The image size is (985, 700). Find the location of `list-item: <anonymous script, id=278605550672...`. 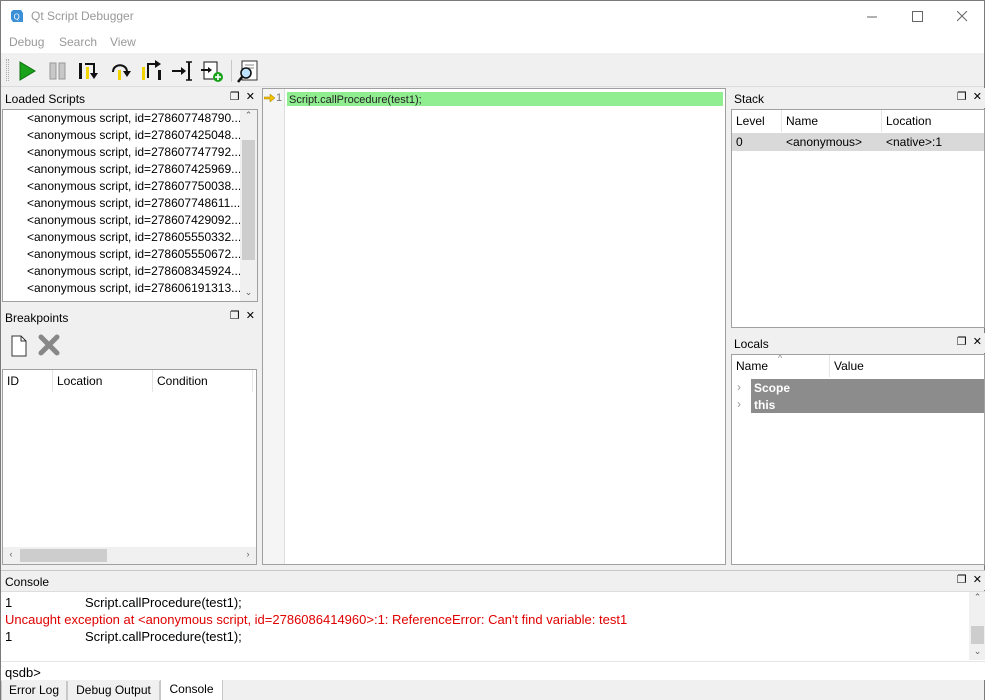

list-item: <anonymous script, id=278605550672... is located at coordinates (130, 254).